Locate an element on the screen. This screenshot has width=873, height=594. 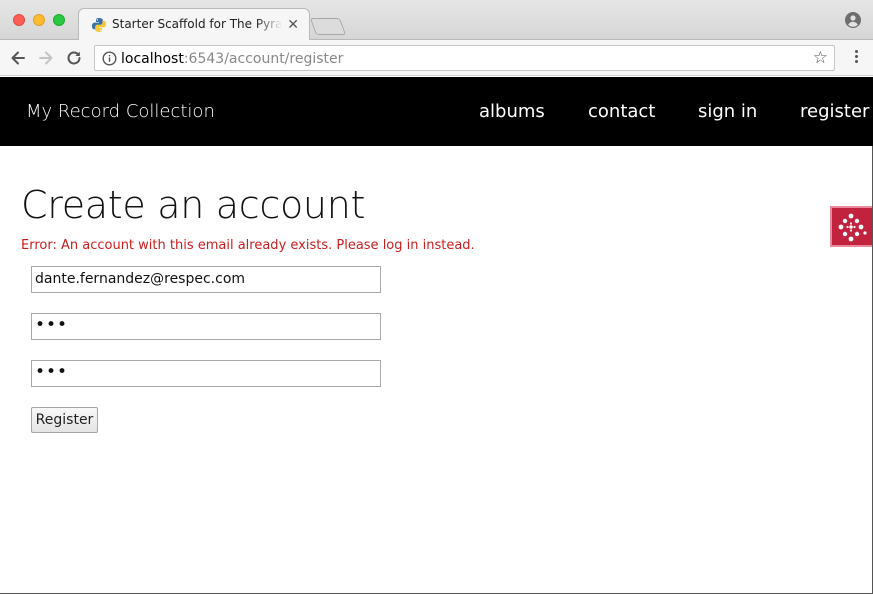
email-field: dante.fernandez@respec.com is located at coordinates (206, 279).